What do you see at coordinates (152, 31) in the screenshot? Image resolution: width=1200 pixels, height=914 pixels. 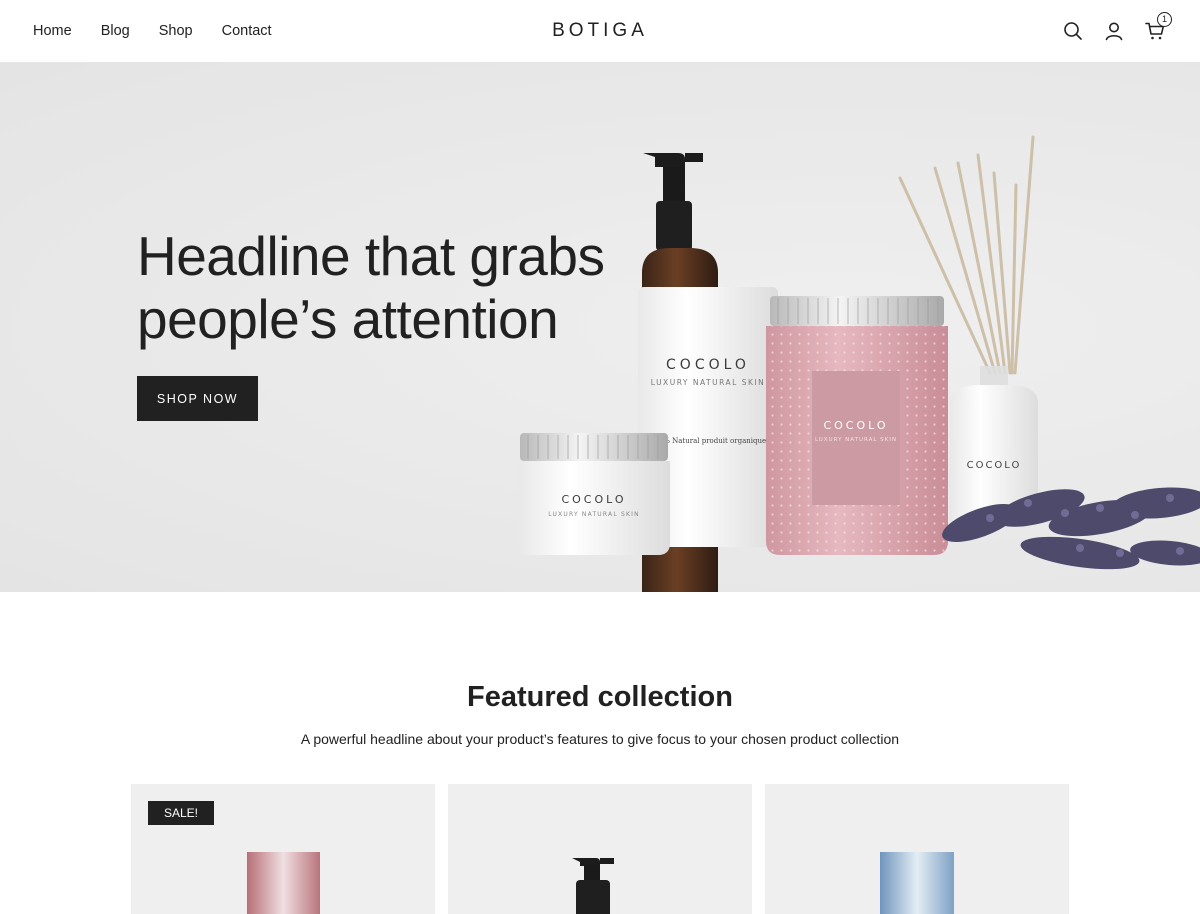 I see `main-nav: Home Blog Shop Contact` at bounding box center [152, 31].